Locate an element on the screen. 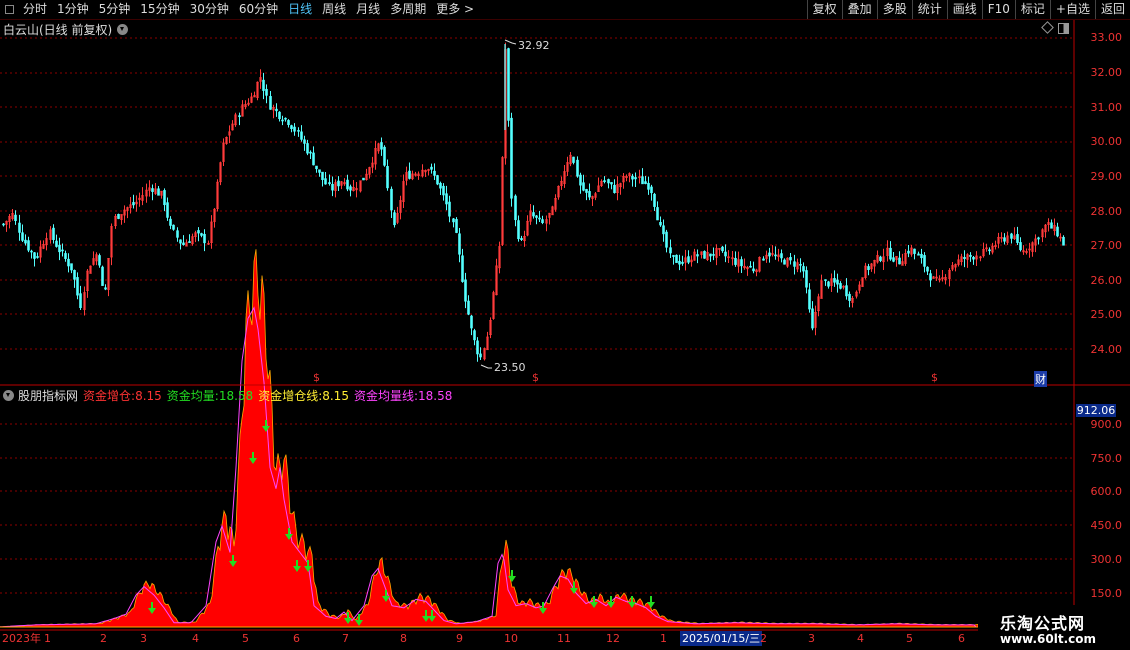 Image resolution: width=1130 pixels, height=650 pixels. date-tick: 3 is located at coordinates (143, 638).